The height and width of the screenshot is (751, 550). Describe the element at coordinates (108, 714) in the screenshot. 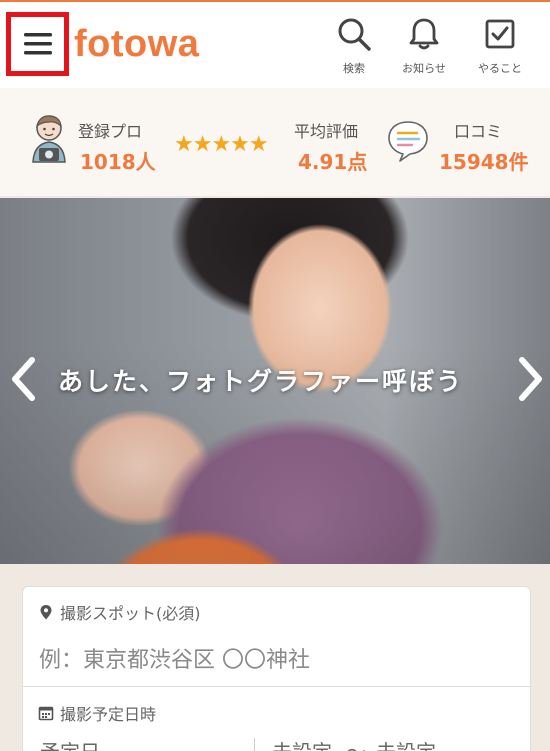

I see `date-field-label-text: 撮影予定日時` at that location.